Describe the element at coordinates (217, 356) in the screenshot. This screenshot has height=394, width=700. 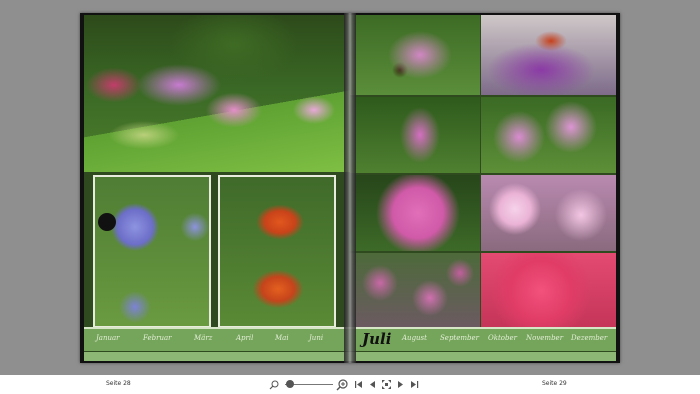
I see `left-bottom-strip` at that location.